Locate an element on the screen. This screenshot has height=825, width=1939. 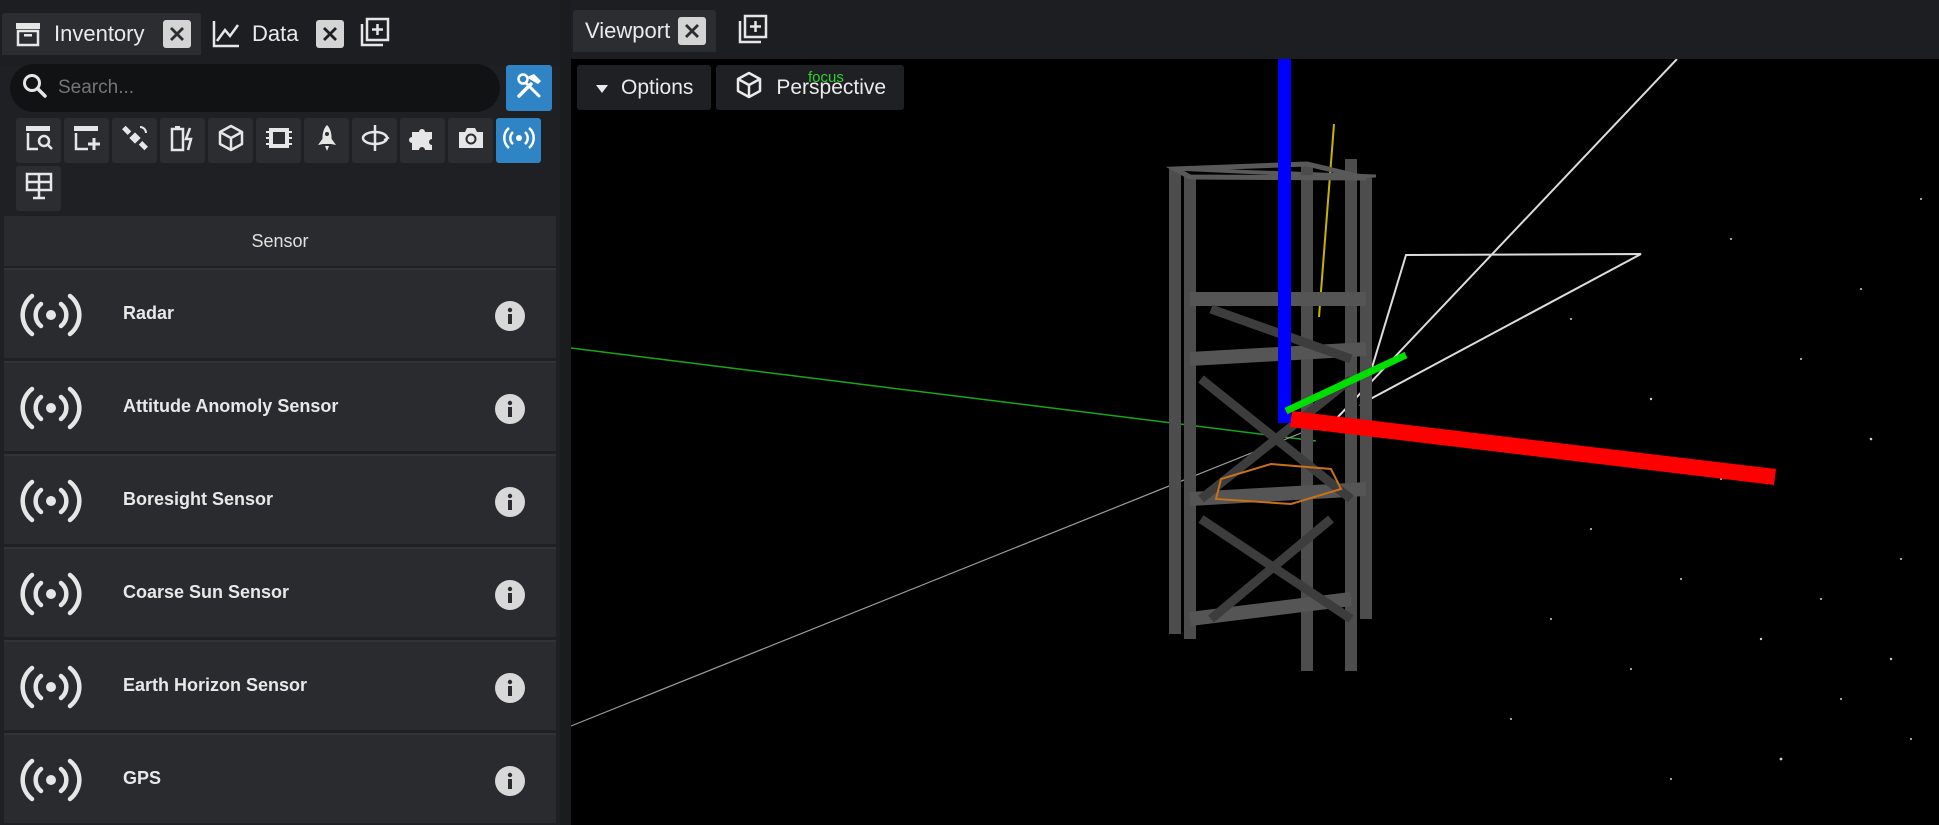
filter-propulsion is located at coordinates (326, 140).